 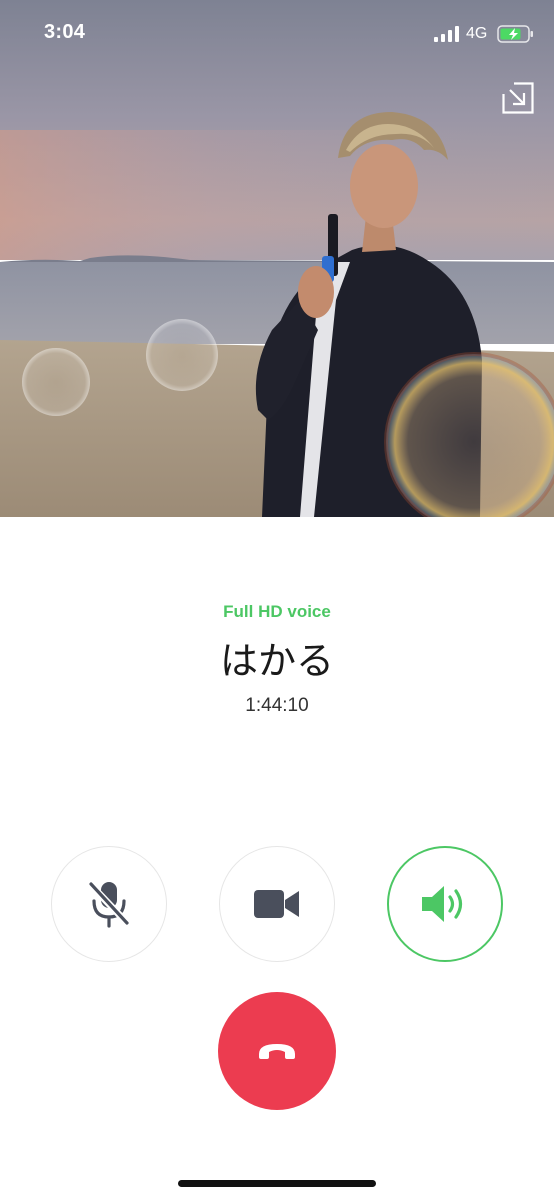 What do you see at coordinates (277, 35) in the screenshot?
I see `status-bar: 3:04 4G` at bounding box center [277, 35].